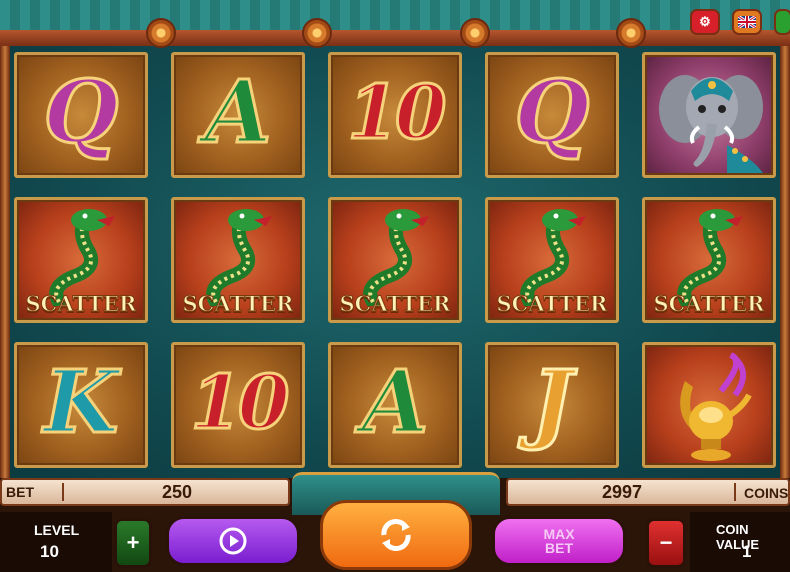  I want to click on coins-label: COINS, so click(766, 493).